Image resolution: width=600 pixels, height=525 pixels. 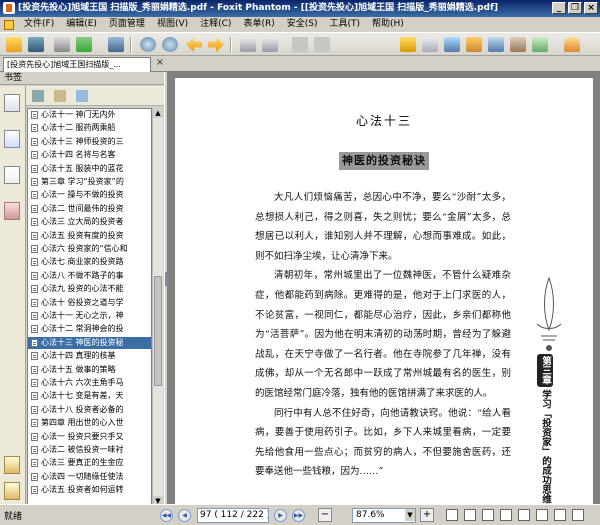 What do you see at coordinates (89, 249) in the screenshot?
I see `bookmark-item: 心法六 投资家的“信心和` at bounding box center [89, 249].